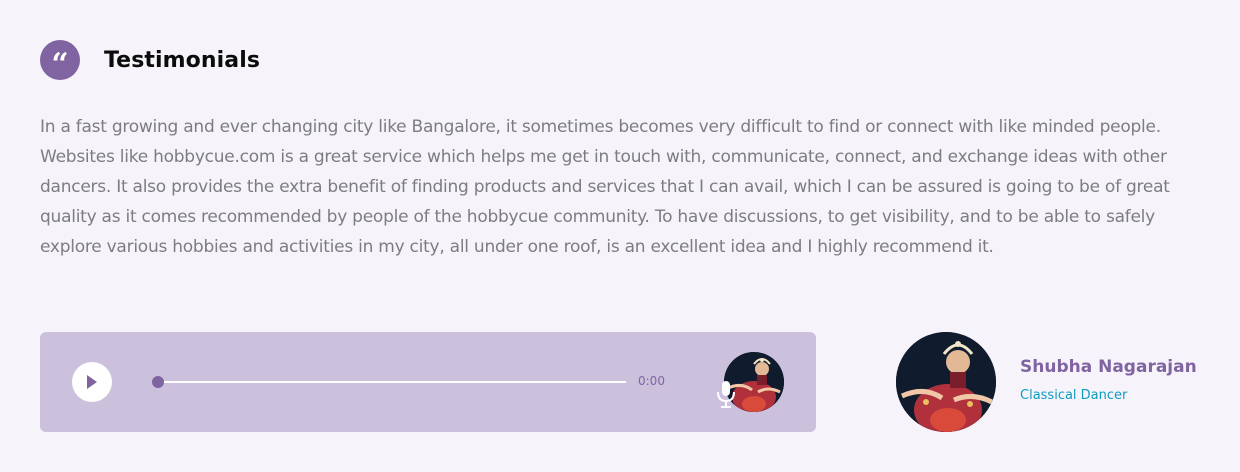 The height and width of the screenshot is (472, 1240). I want to click on play-button, so click(92, 382).